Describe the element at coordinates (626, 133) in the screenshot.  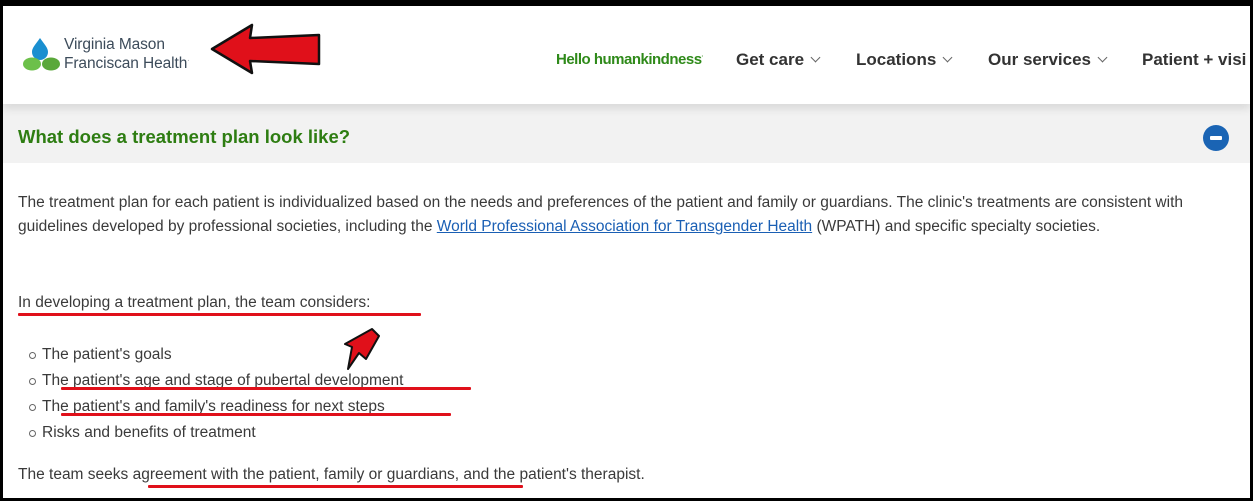
I see `accordion-header: What does a treatment plan look like?` at that location.